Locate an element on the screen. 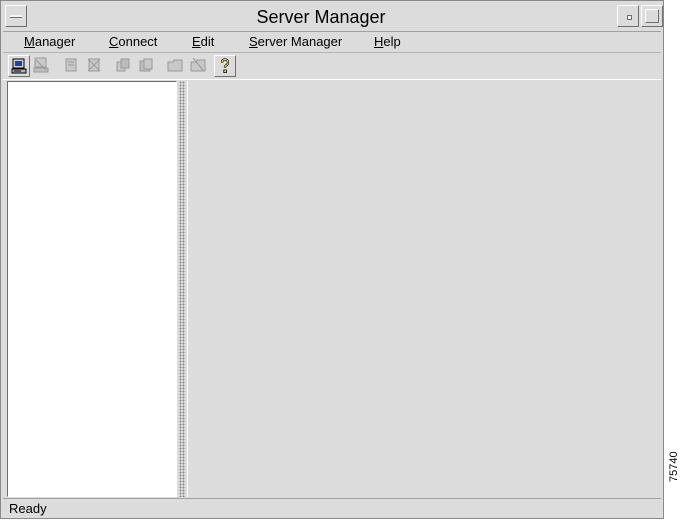 The width and height of the screenshot is (682, 521). menu-server-manager: Server Manager is located at coordinates (295, 41).